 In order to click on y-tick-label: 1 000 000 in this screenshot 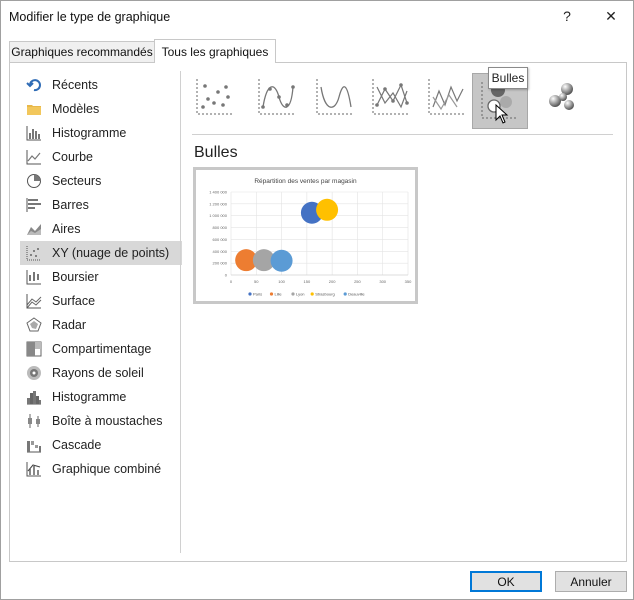, I will do `click(218, 215)`.